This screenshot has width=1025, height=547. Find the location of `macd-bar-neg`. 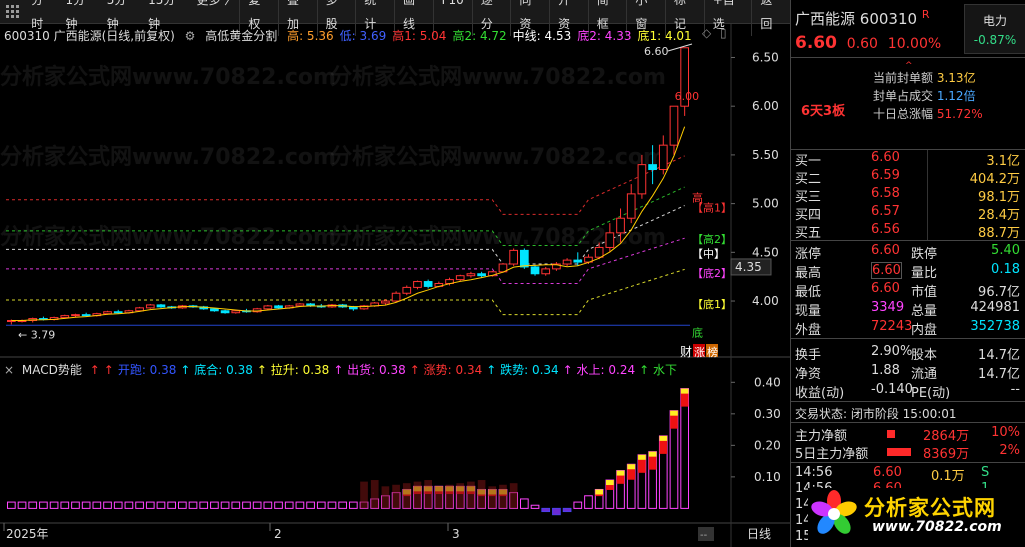

macd-bar-neg is located at coordinates (545, 510).